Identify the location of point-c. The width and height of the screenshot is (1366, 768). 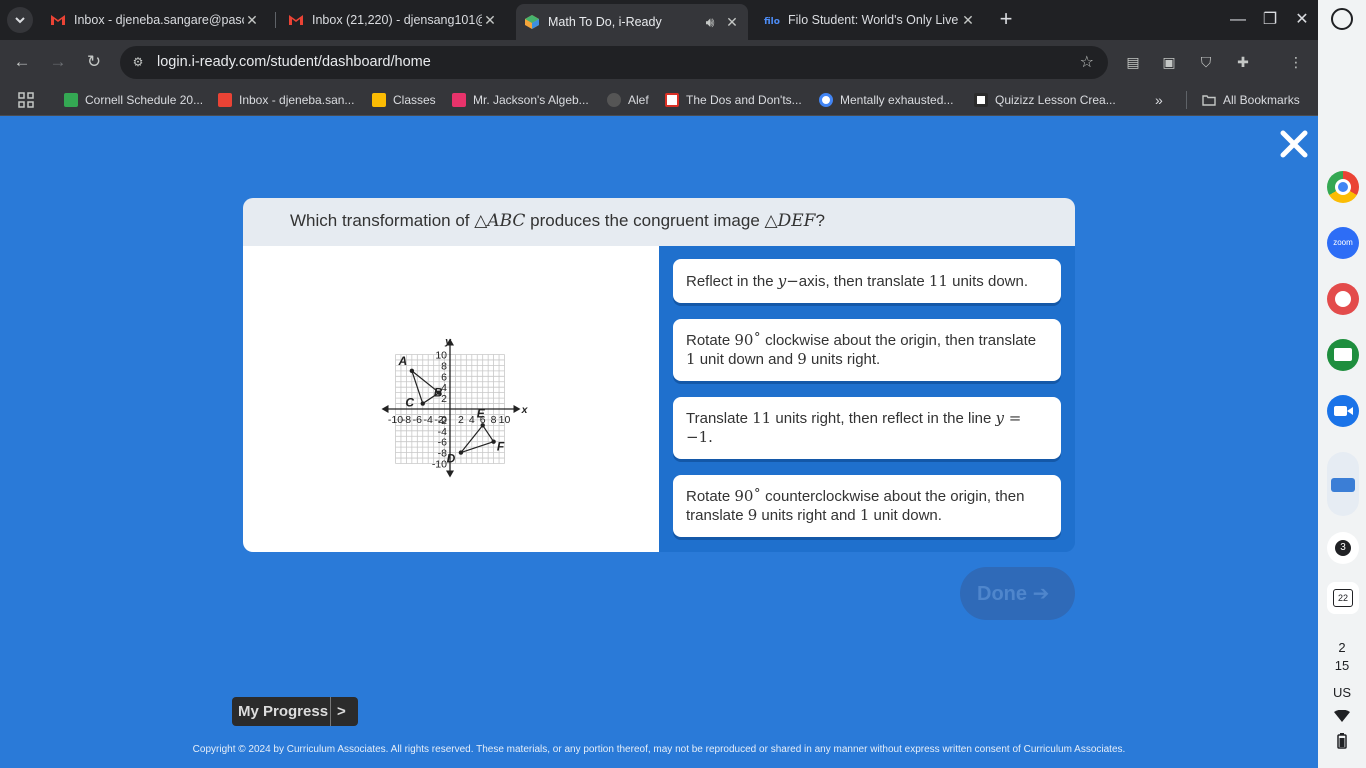
(422, 403).